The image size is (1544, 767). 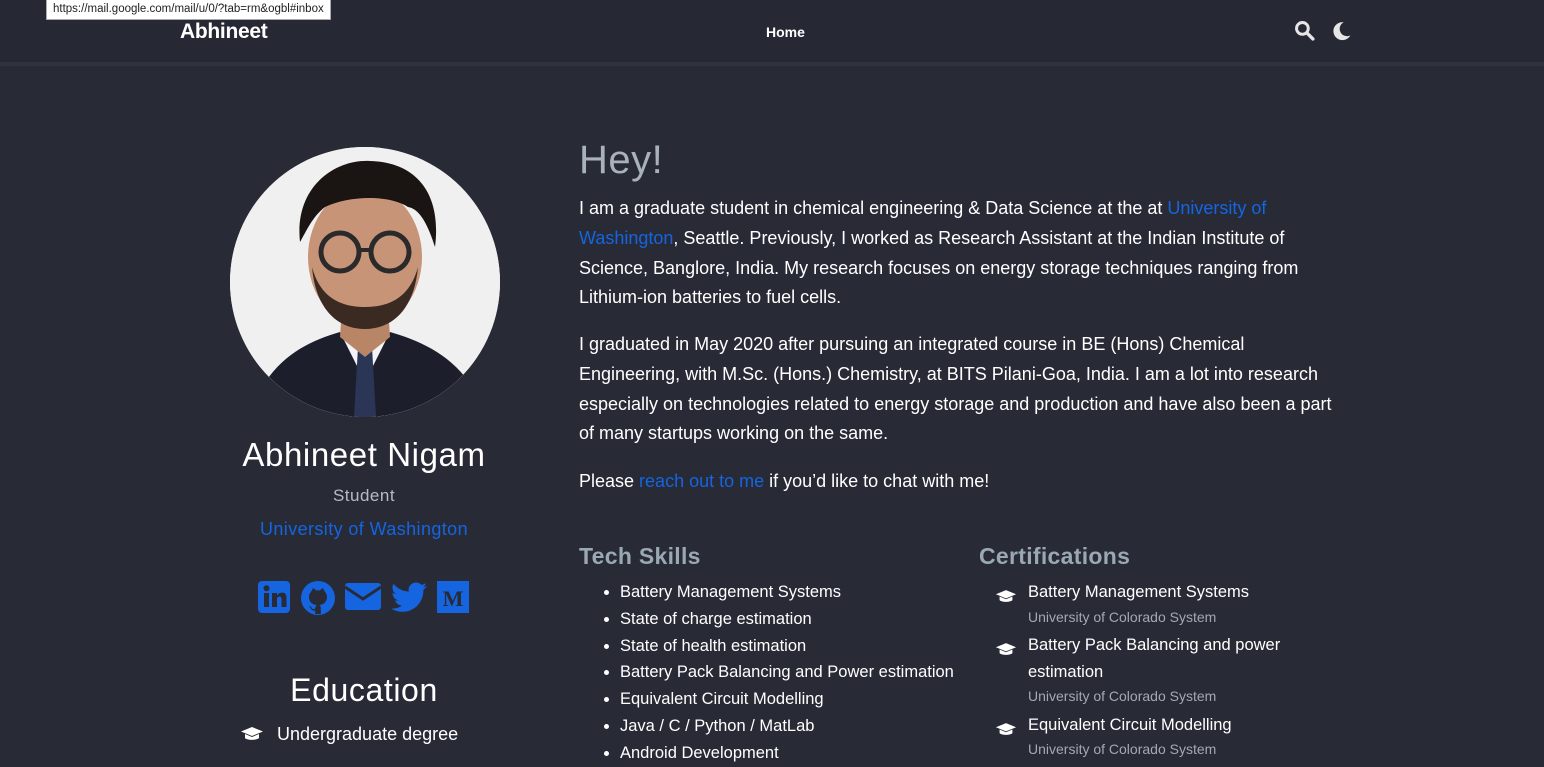 What do you see at coordinates (1130, 725) in the screenshot?
I see `certification-title: Equivalent Circuit Modelling` at bounding box center [1130, 725].